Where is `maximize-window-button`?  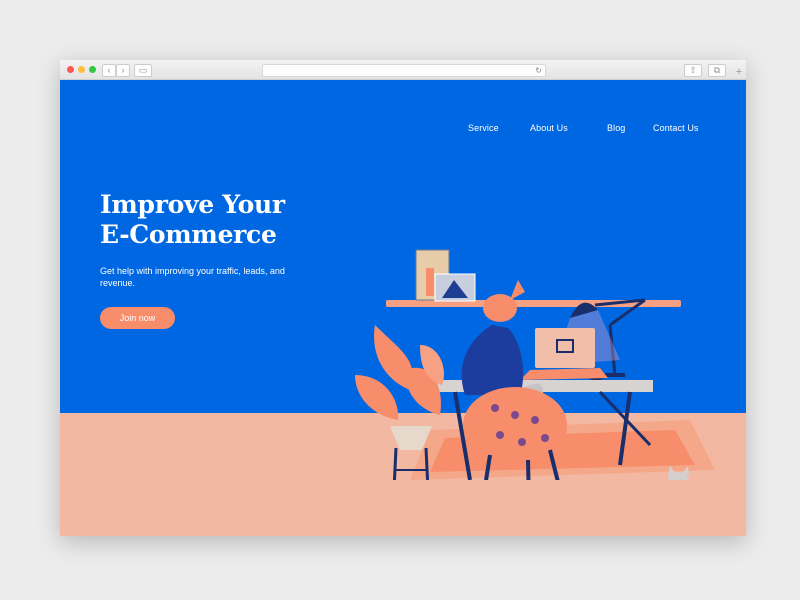
maximize-window-button is located at coordinates (92, 69).